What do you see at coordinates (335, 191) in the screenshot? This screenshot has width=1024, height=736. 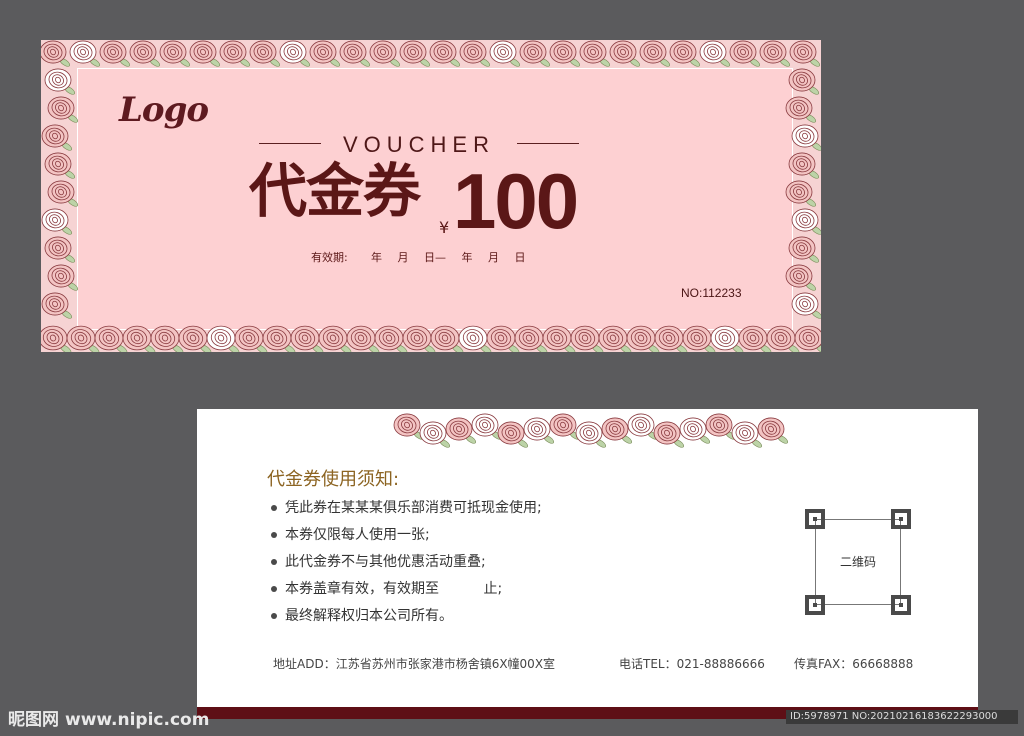 I see `voucher-title: 代金券` at bounding box center [335, 191].